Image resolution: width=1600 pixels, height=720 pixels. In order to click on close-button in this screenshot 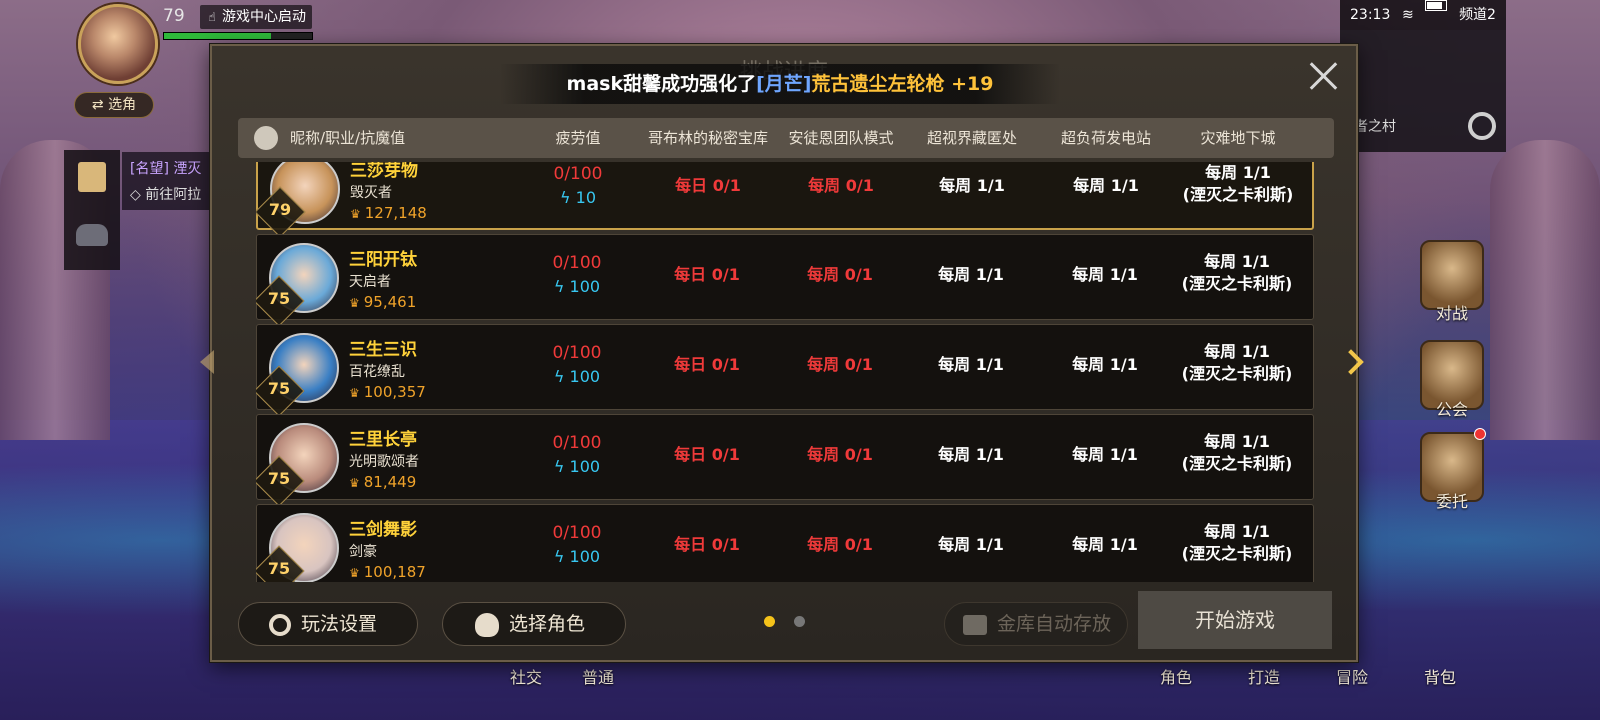, I will do `click(1324, 76)`.